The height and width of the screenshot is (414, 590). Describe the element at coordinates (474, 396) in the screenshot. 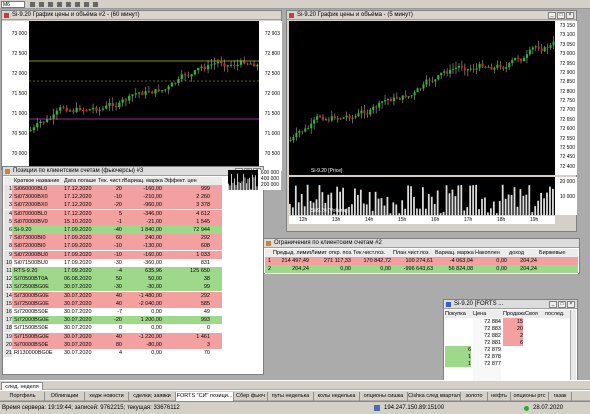

I see `workspace-tab: золото` at that location.